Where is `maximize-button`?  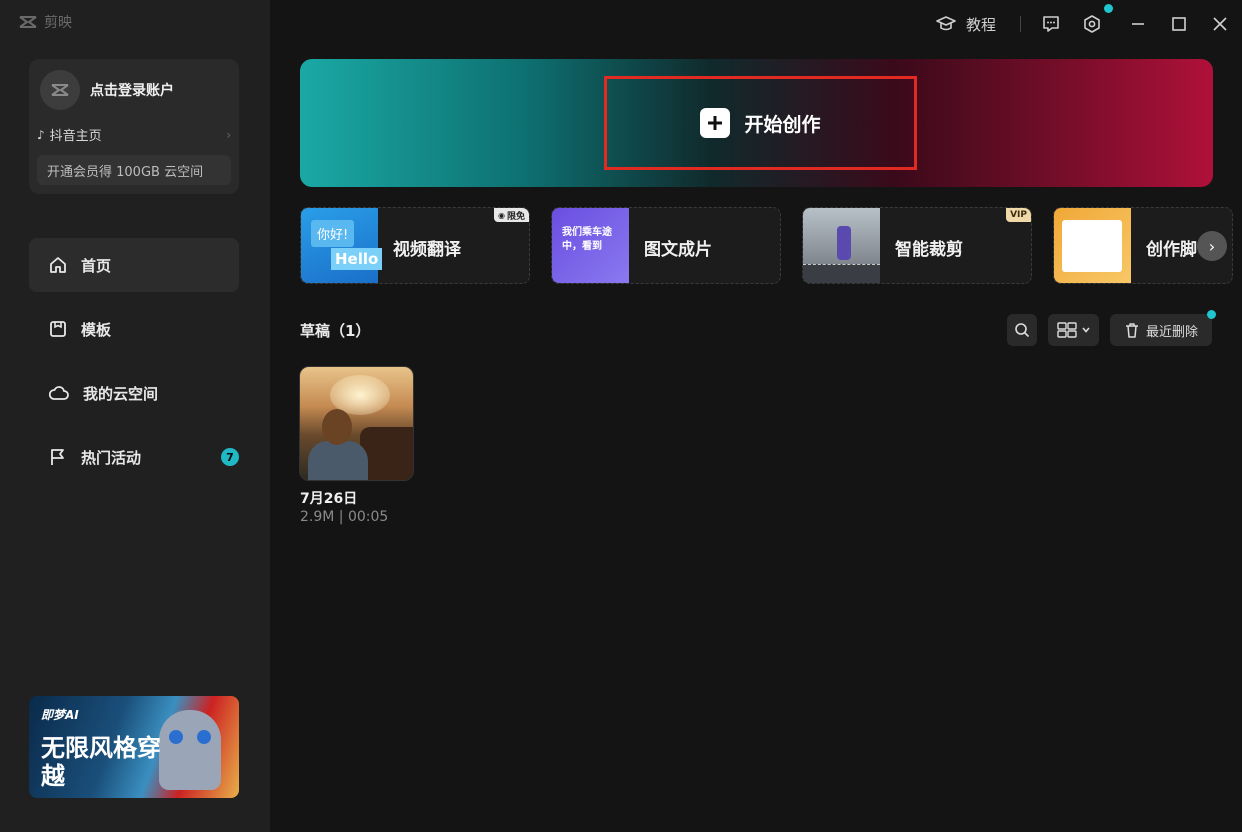 maximize-button is located at coordinates (1179, 24).